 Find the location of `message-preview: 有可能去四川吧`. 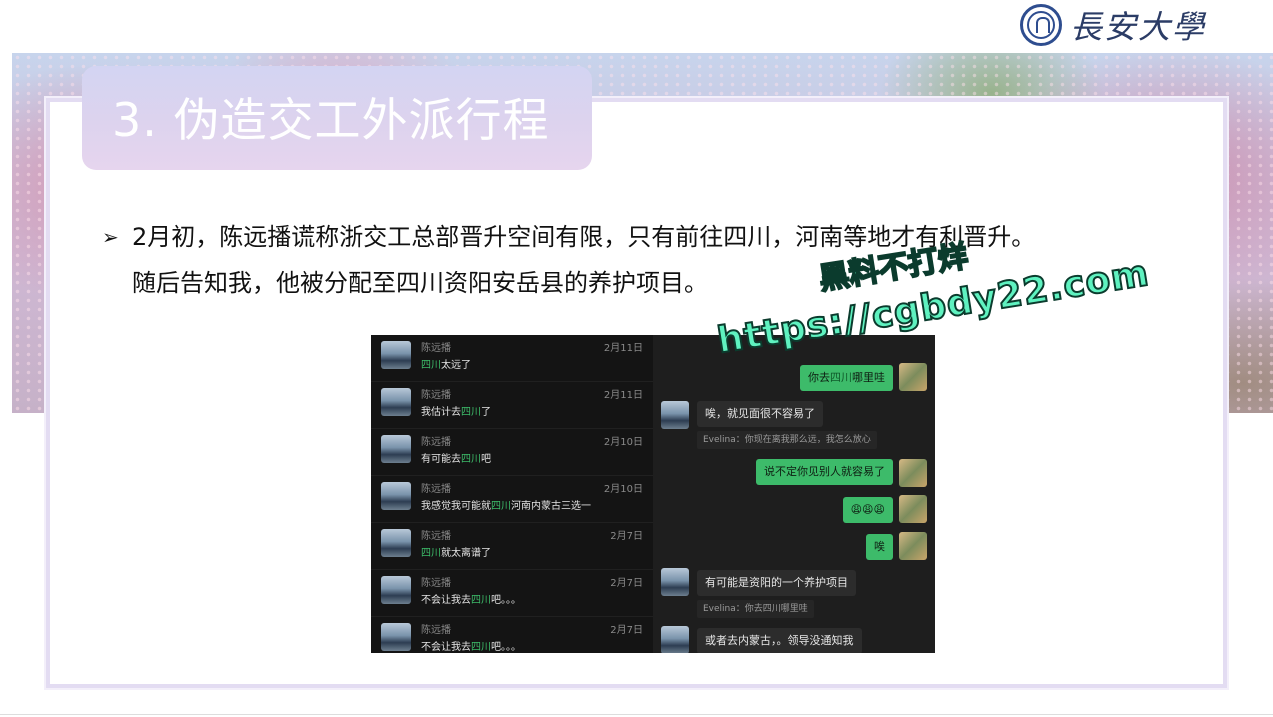

message-preview: 有可能去四川吧 is located at coordinates (456, 459).